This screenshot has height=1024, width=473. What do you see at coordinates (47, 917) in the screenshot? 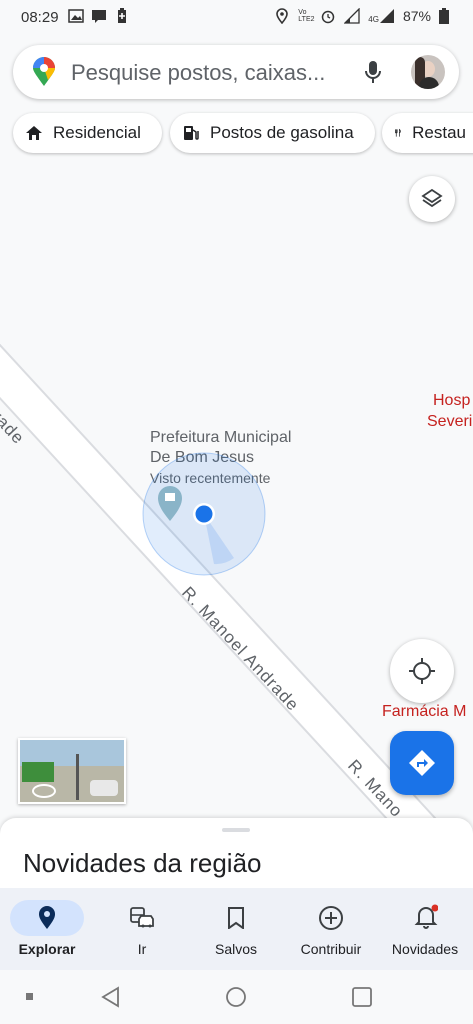
I see `explore-pin-icon` at bounding box center [47, 917].